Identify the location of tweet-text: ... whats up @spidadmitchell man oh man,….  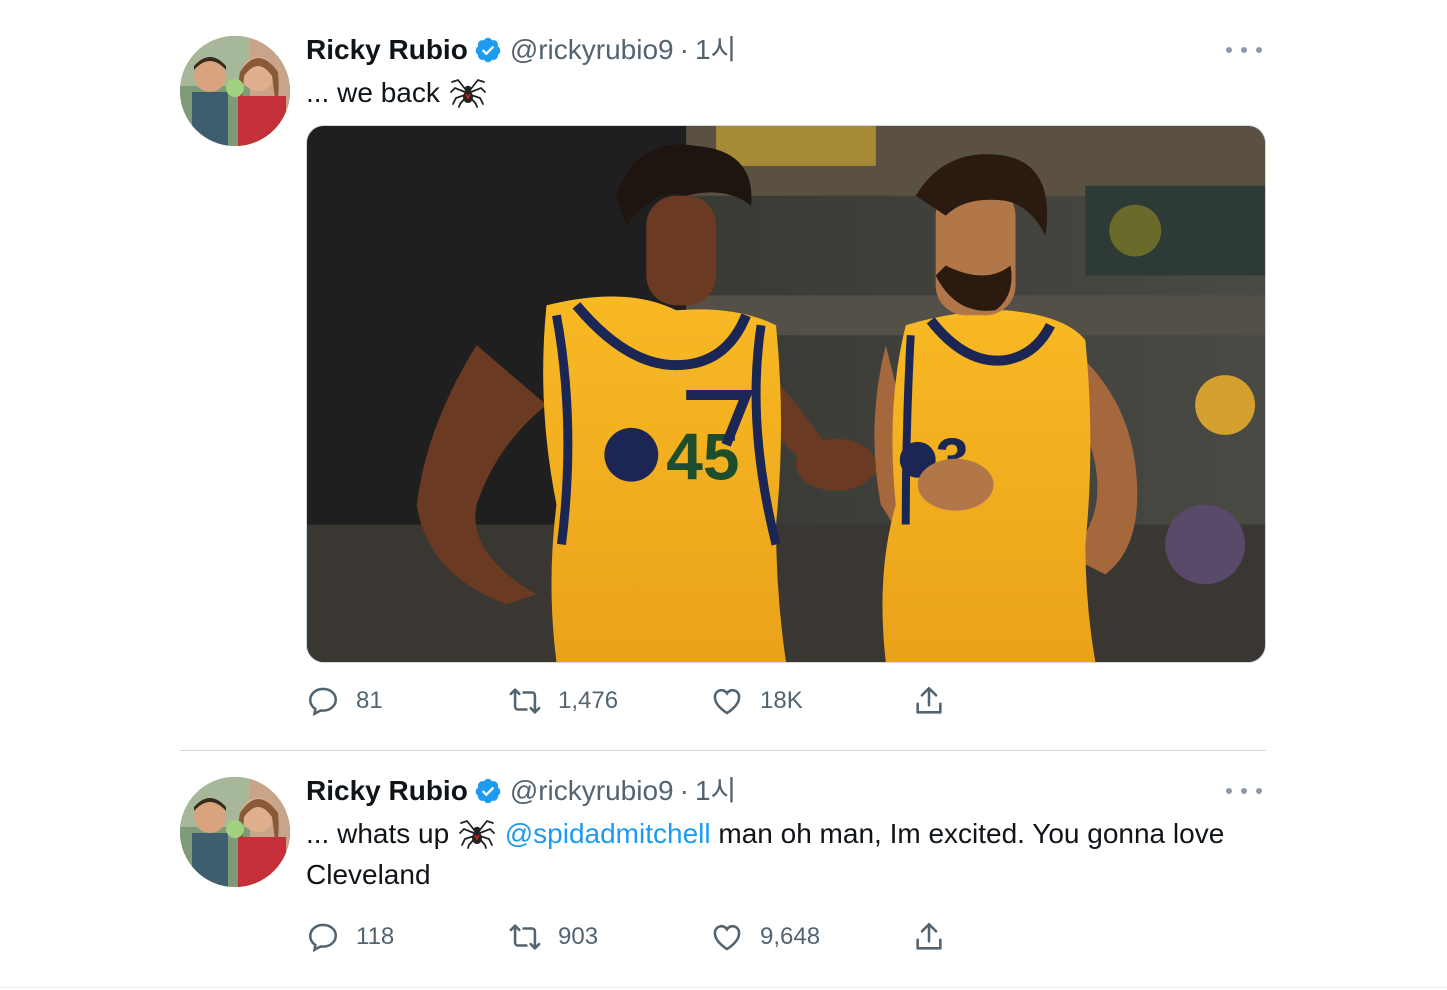
(786, 854).